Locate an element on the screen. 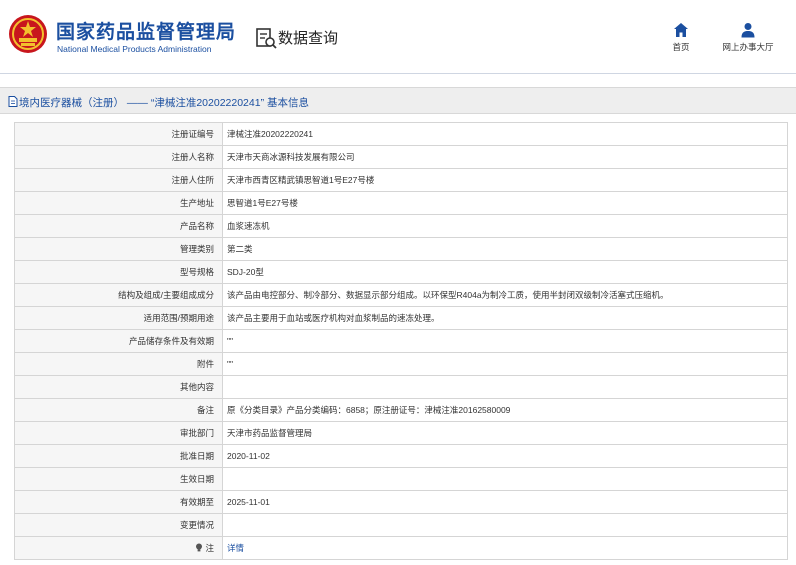 Image resolution: width=796 pixels, height=565 pixels. nav-home-link: 首页 is located at coordinates (681, 40).